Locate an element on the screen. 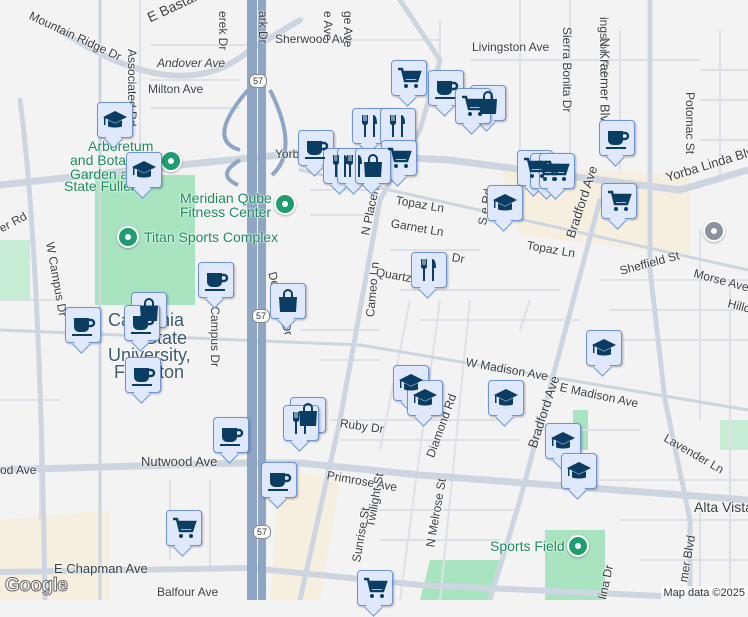 The height and width of the screenshot is (617, 748). street-label: Livingston Ave is located at coordinates (510, 47).